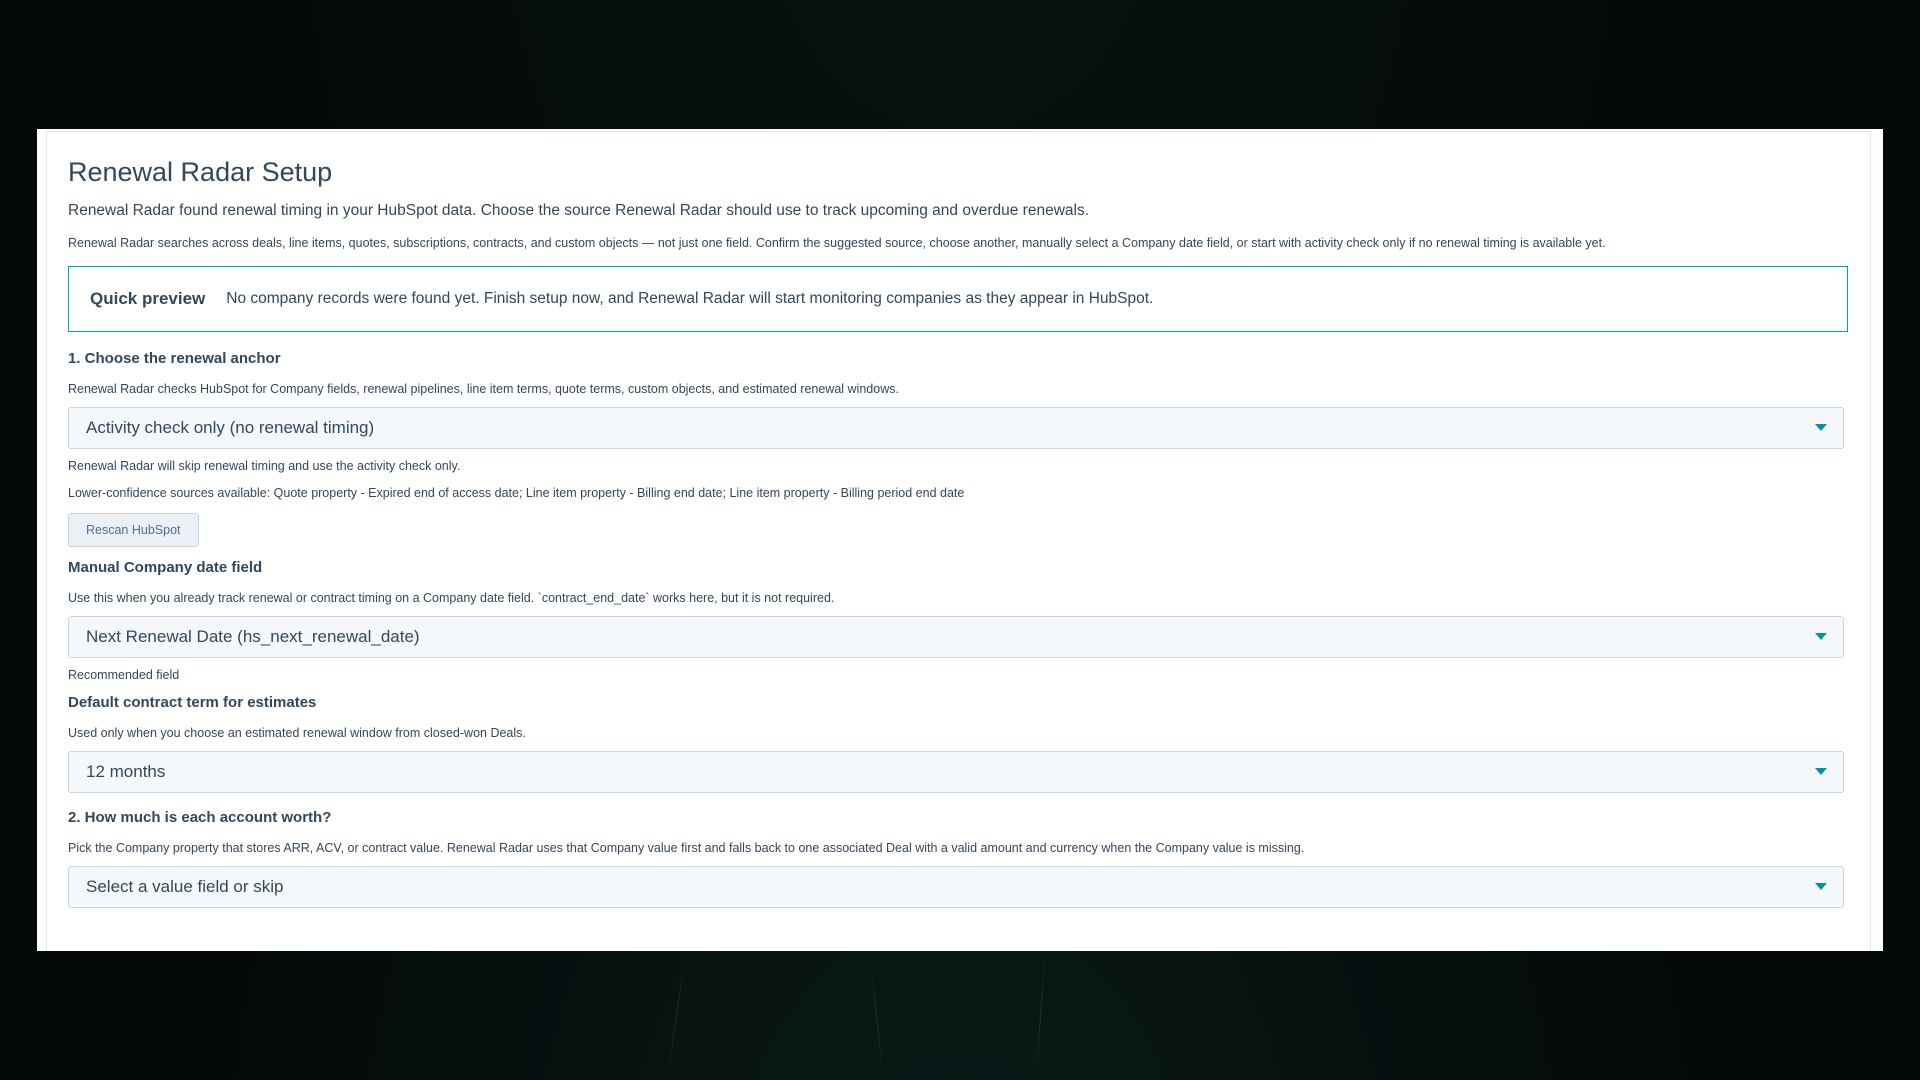  What do you see at coordinates (126, 771) in the screenshot?
I see `contract-term-value: 12 months` at bounding box center [126, 771].